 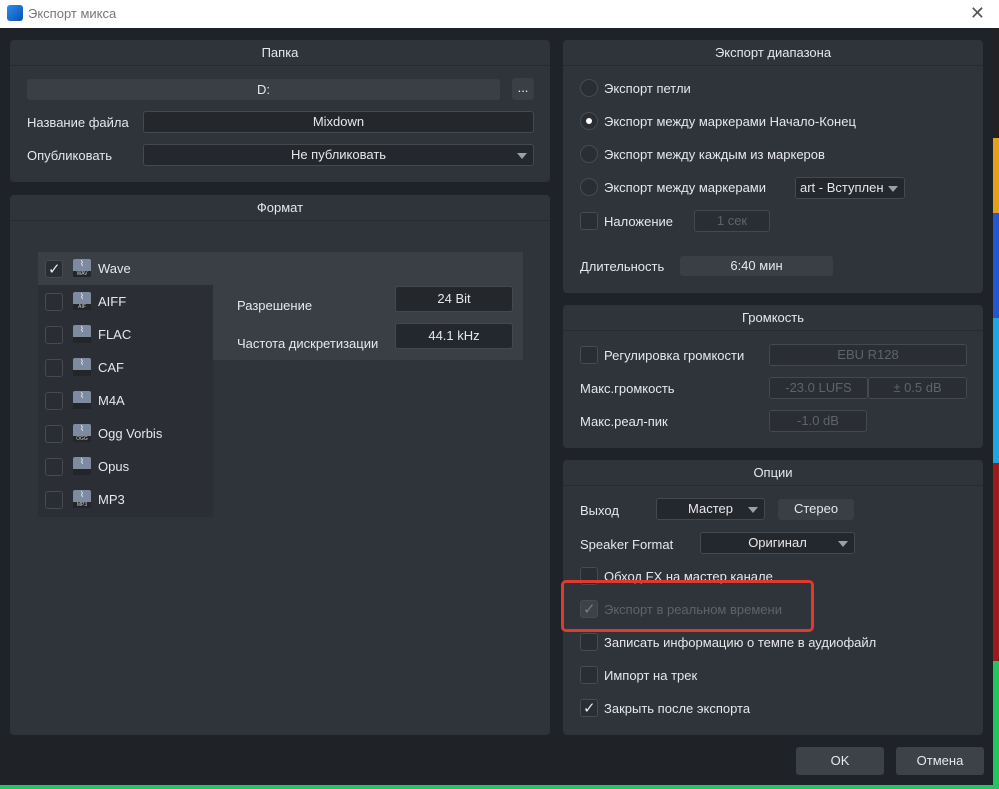 What do you see at coordinates (732, 221) in the screenshot?
I see `overlap-input: 1 сек` at bounding box center [732, 221].